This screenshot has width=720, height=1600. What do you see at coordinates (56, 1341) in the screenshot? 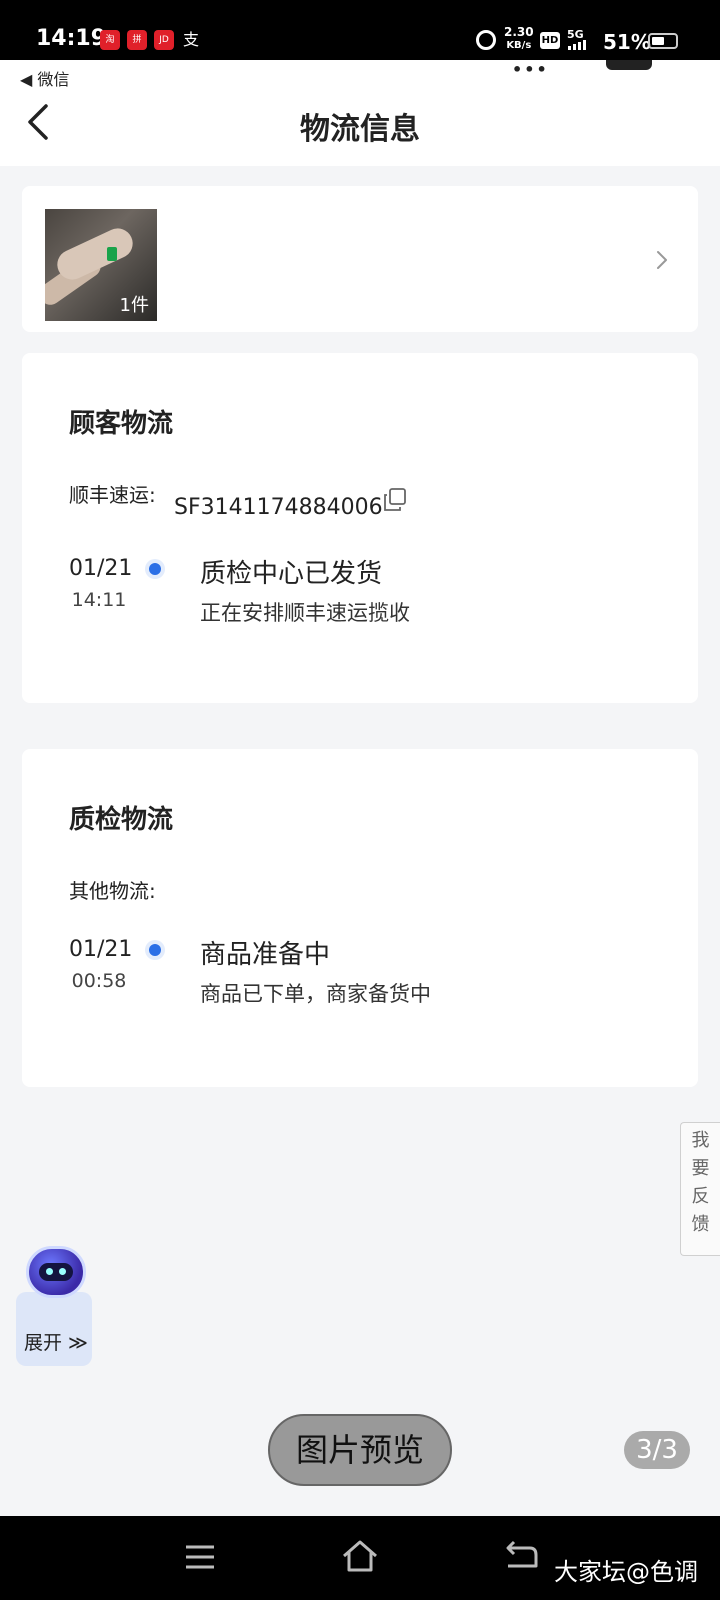
I see `expand-button: 展开 ≫` at bounding box center [56, 1341].